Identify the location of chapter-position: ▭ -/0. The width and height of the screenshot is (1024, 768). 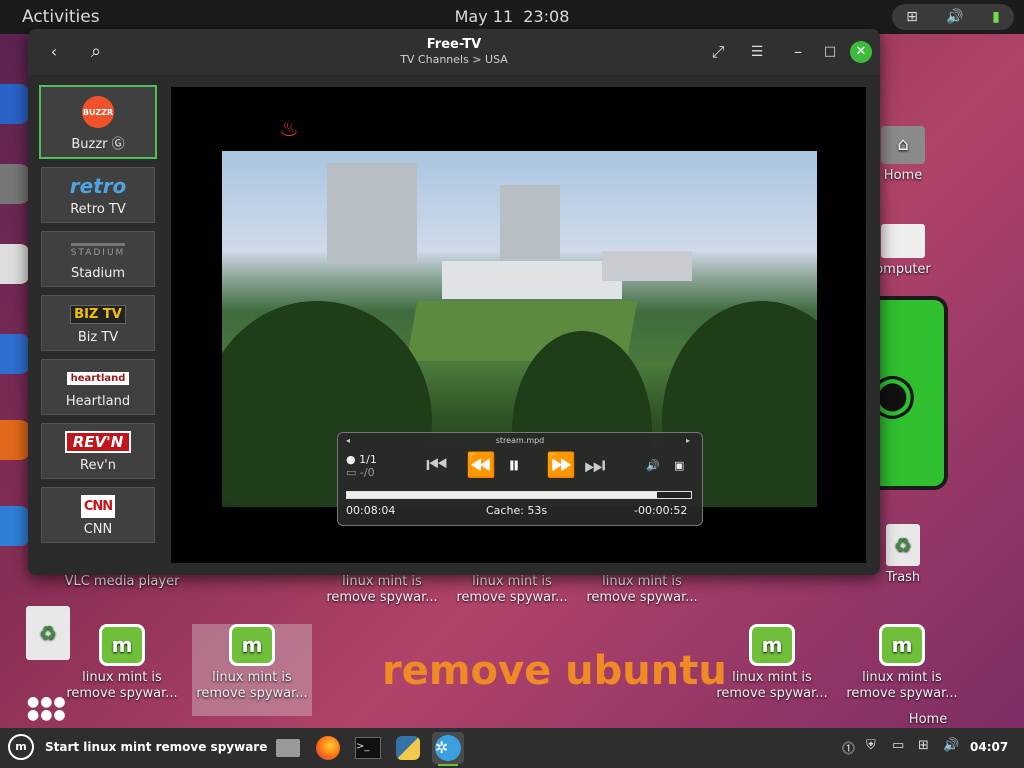
(360, 472).